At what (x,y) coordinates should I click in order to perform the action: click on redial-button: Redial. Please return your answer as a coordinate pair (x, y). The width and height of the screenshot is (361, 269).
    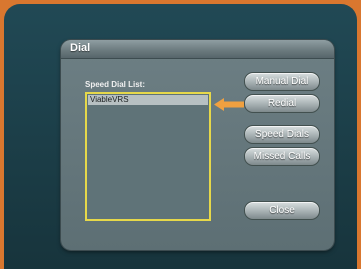
    Looking at the image, I should click on (282, 103).